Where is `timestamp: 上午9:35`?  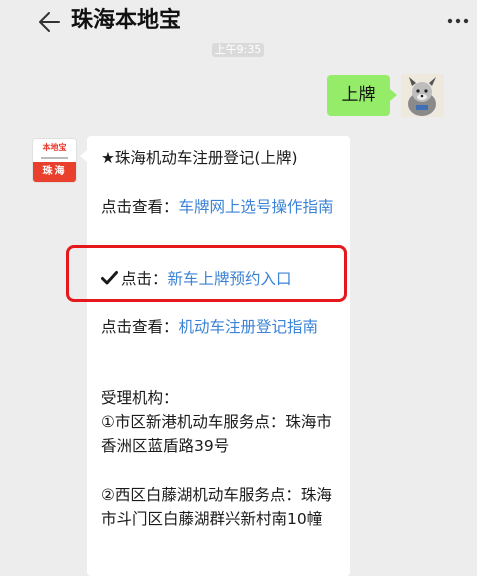 timestamp: 上午9:35 is located at coordinates (238, 50).